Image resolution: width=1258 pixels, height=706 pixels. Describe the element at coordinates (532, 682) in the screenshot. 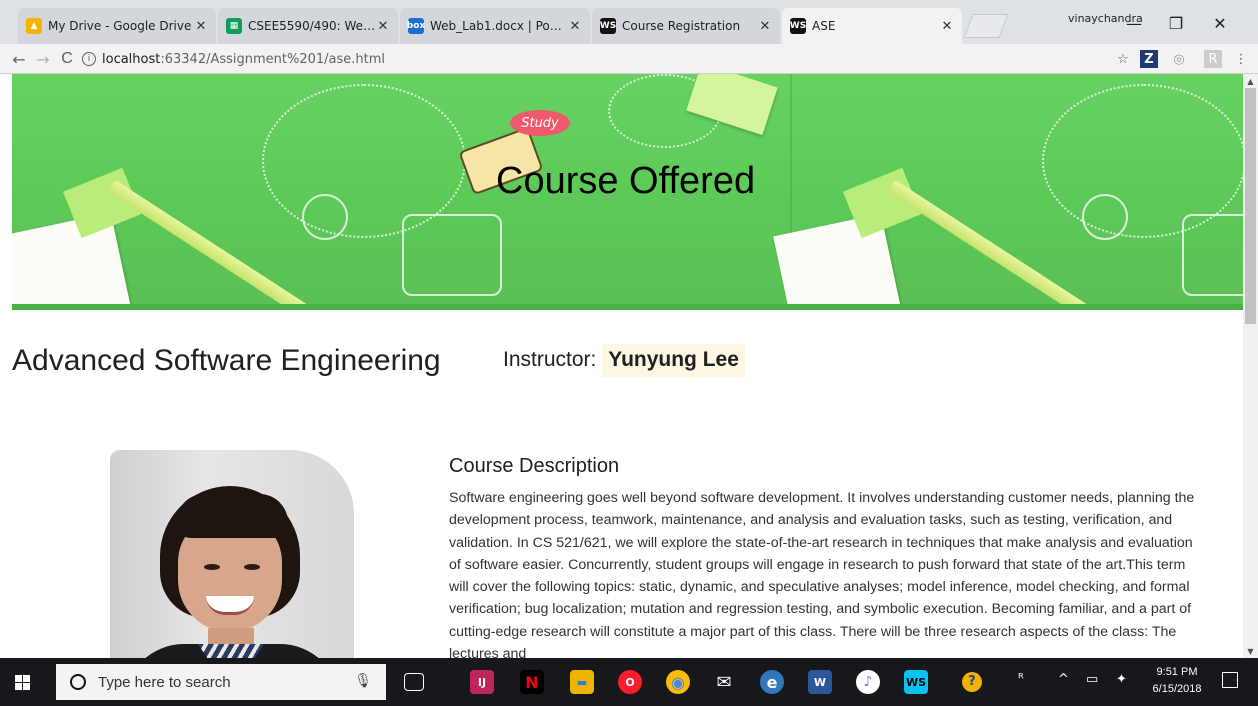

I see `netflix-icon: N` at that location.